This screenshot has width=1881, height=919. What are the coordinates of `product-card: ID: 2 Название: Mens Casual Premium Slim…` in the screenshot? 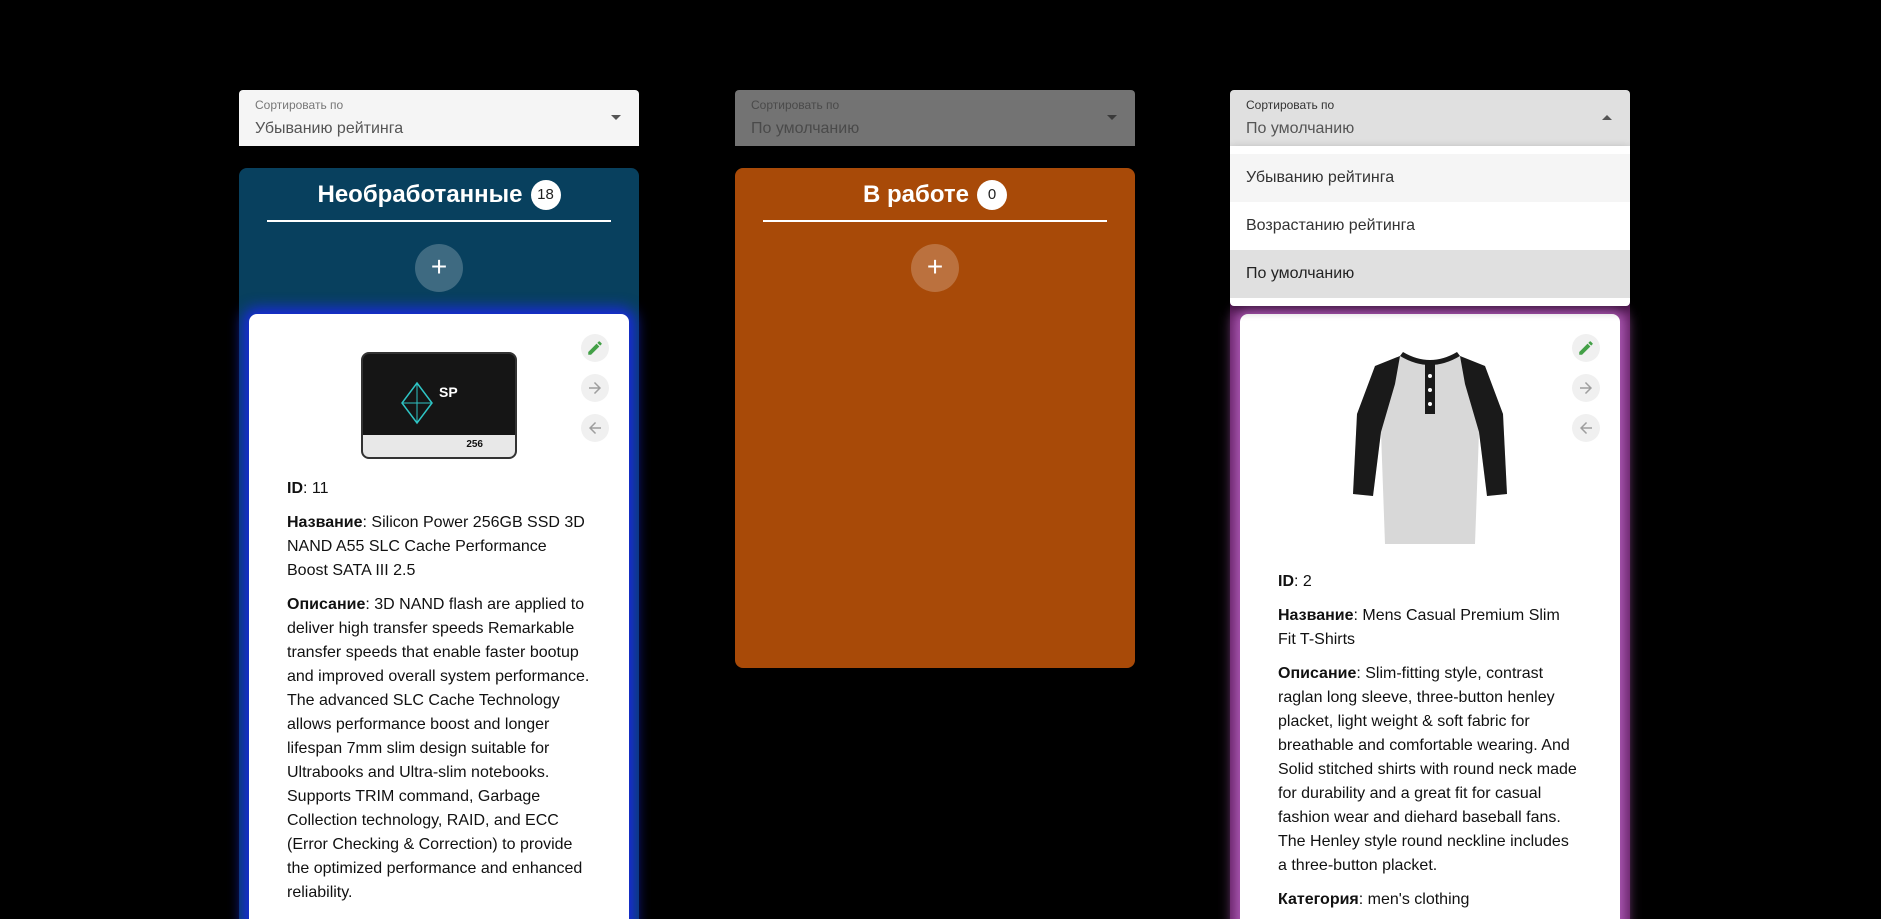 It's located at (1430, 616).